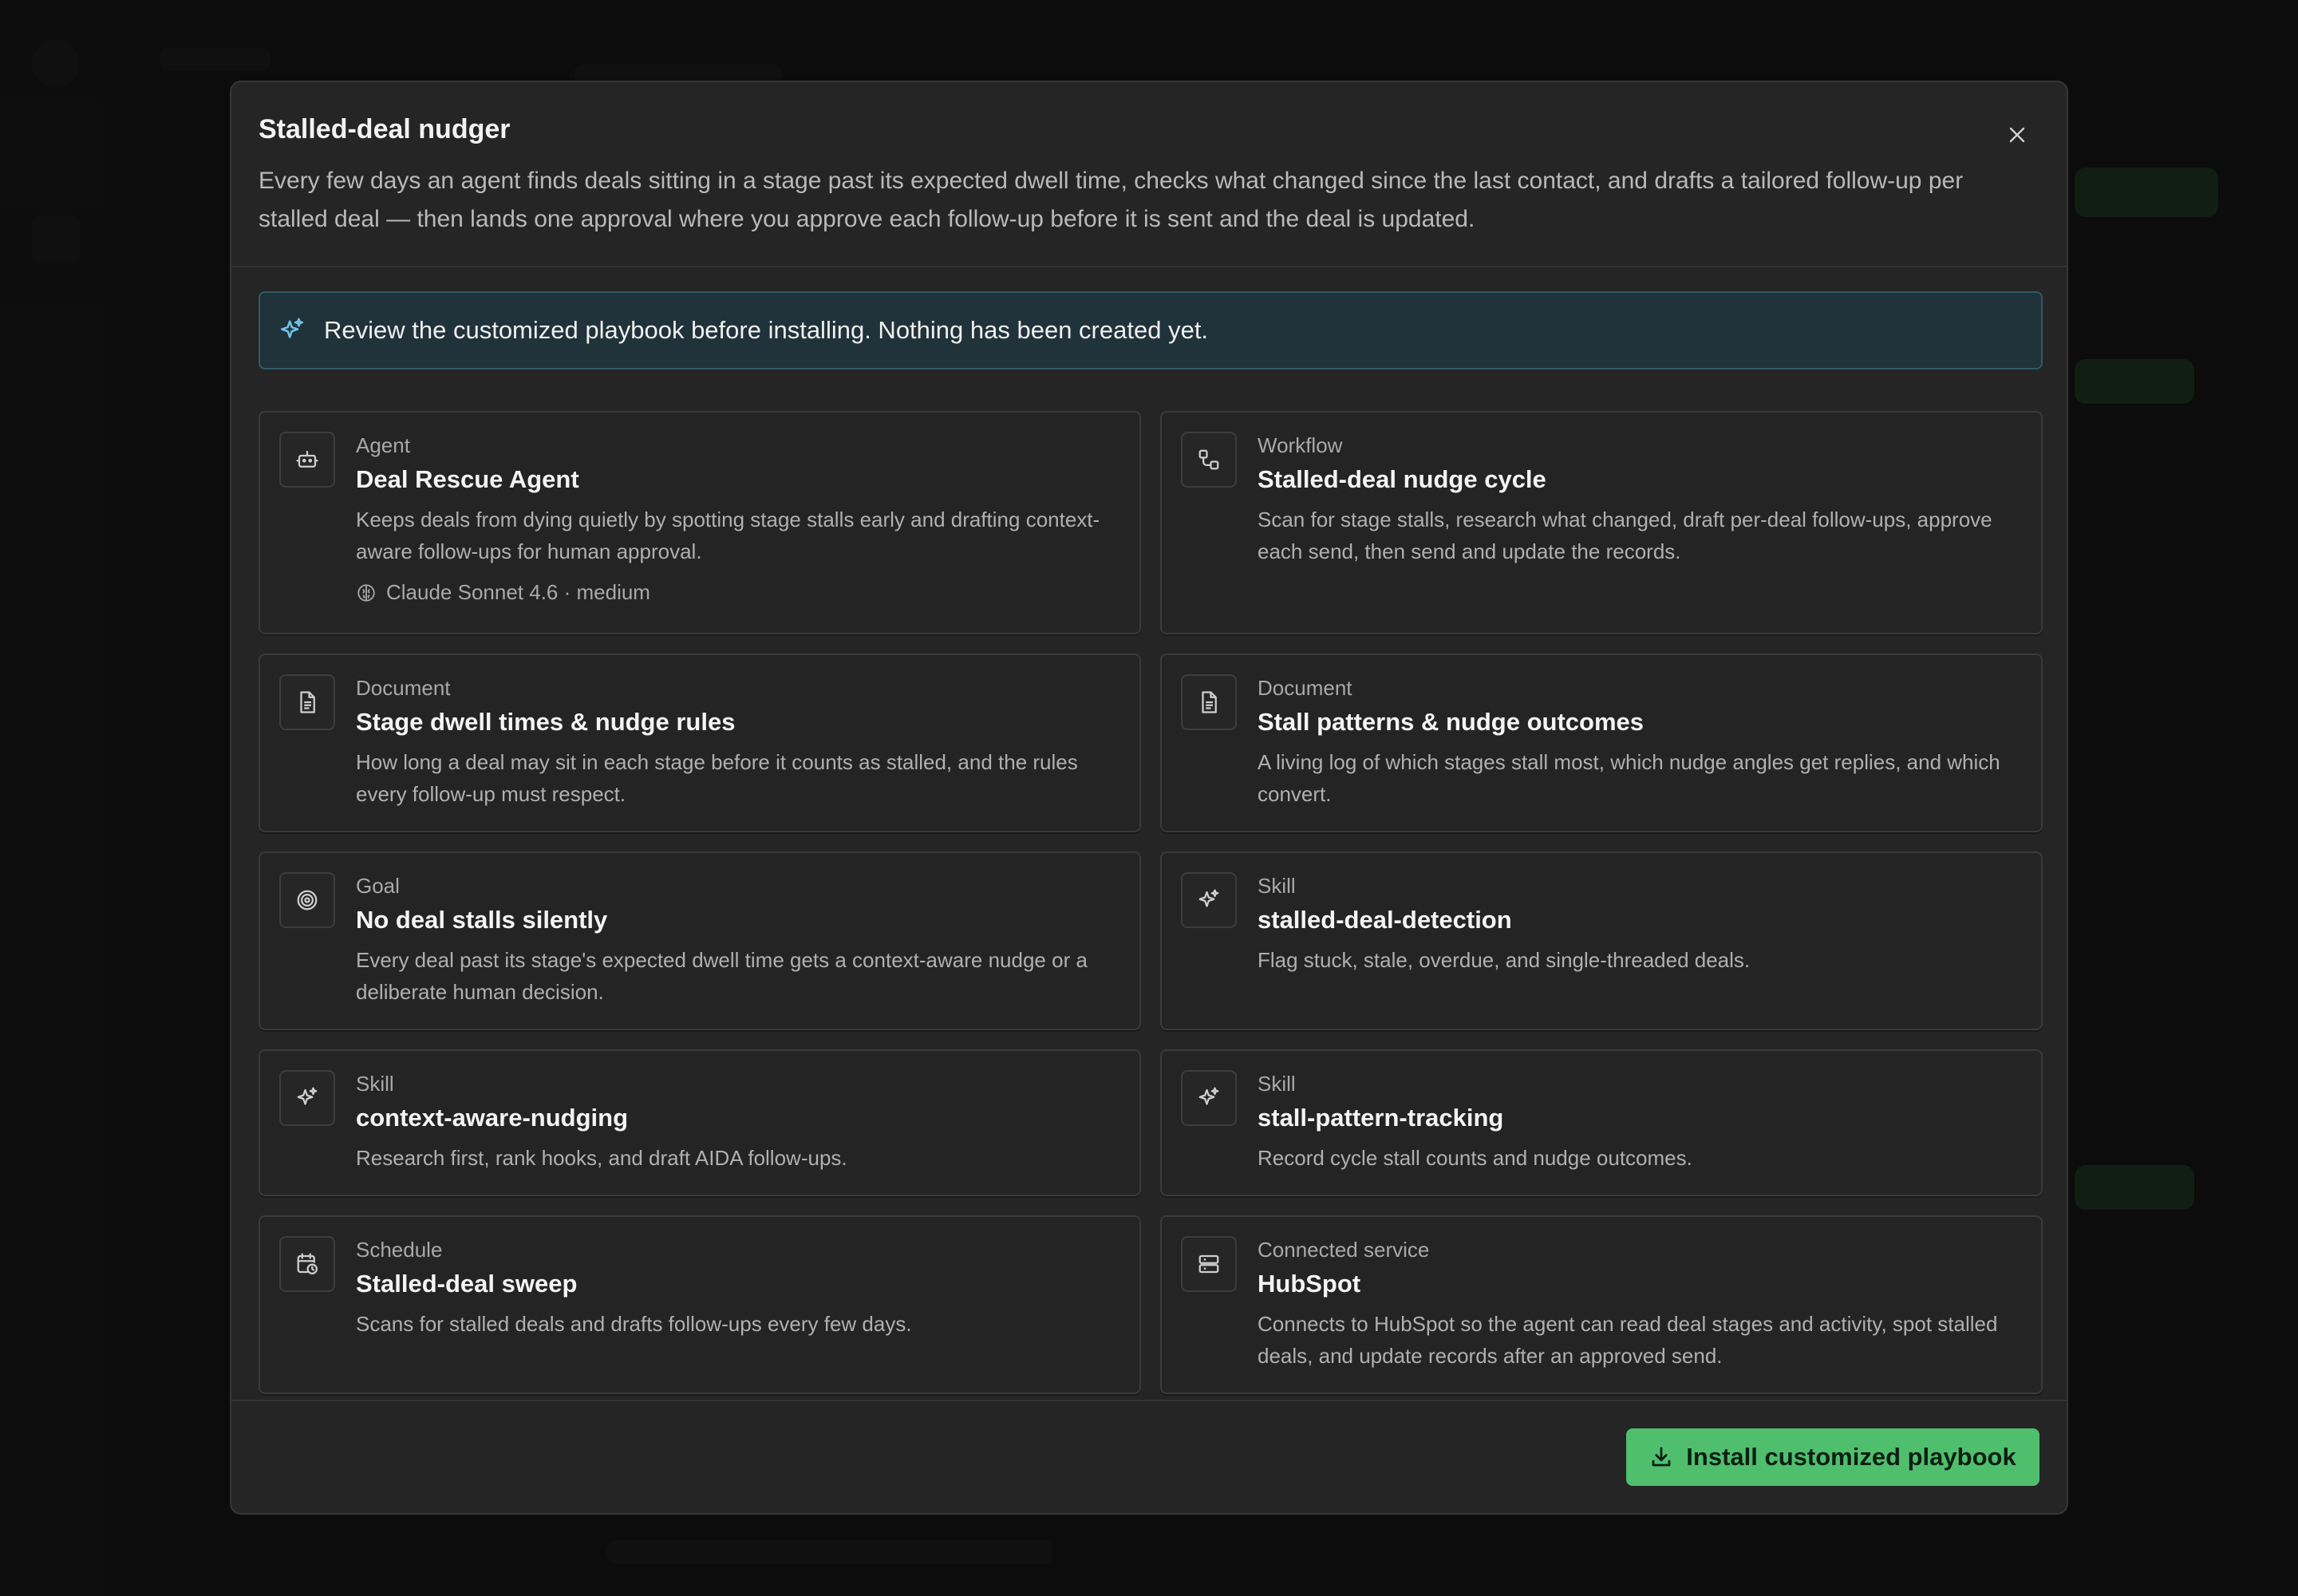  What do you see at coordinates (307, 1264) in the screenshot?
I see `calendar-clock-icon` at bounding box center [307, 1264].